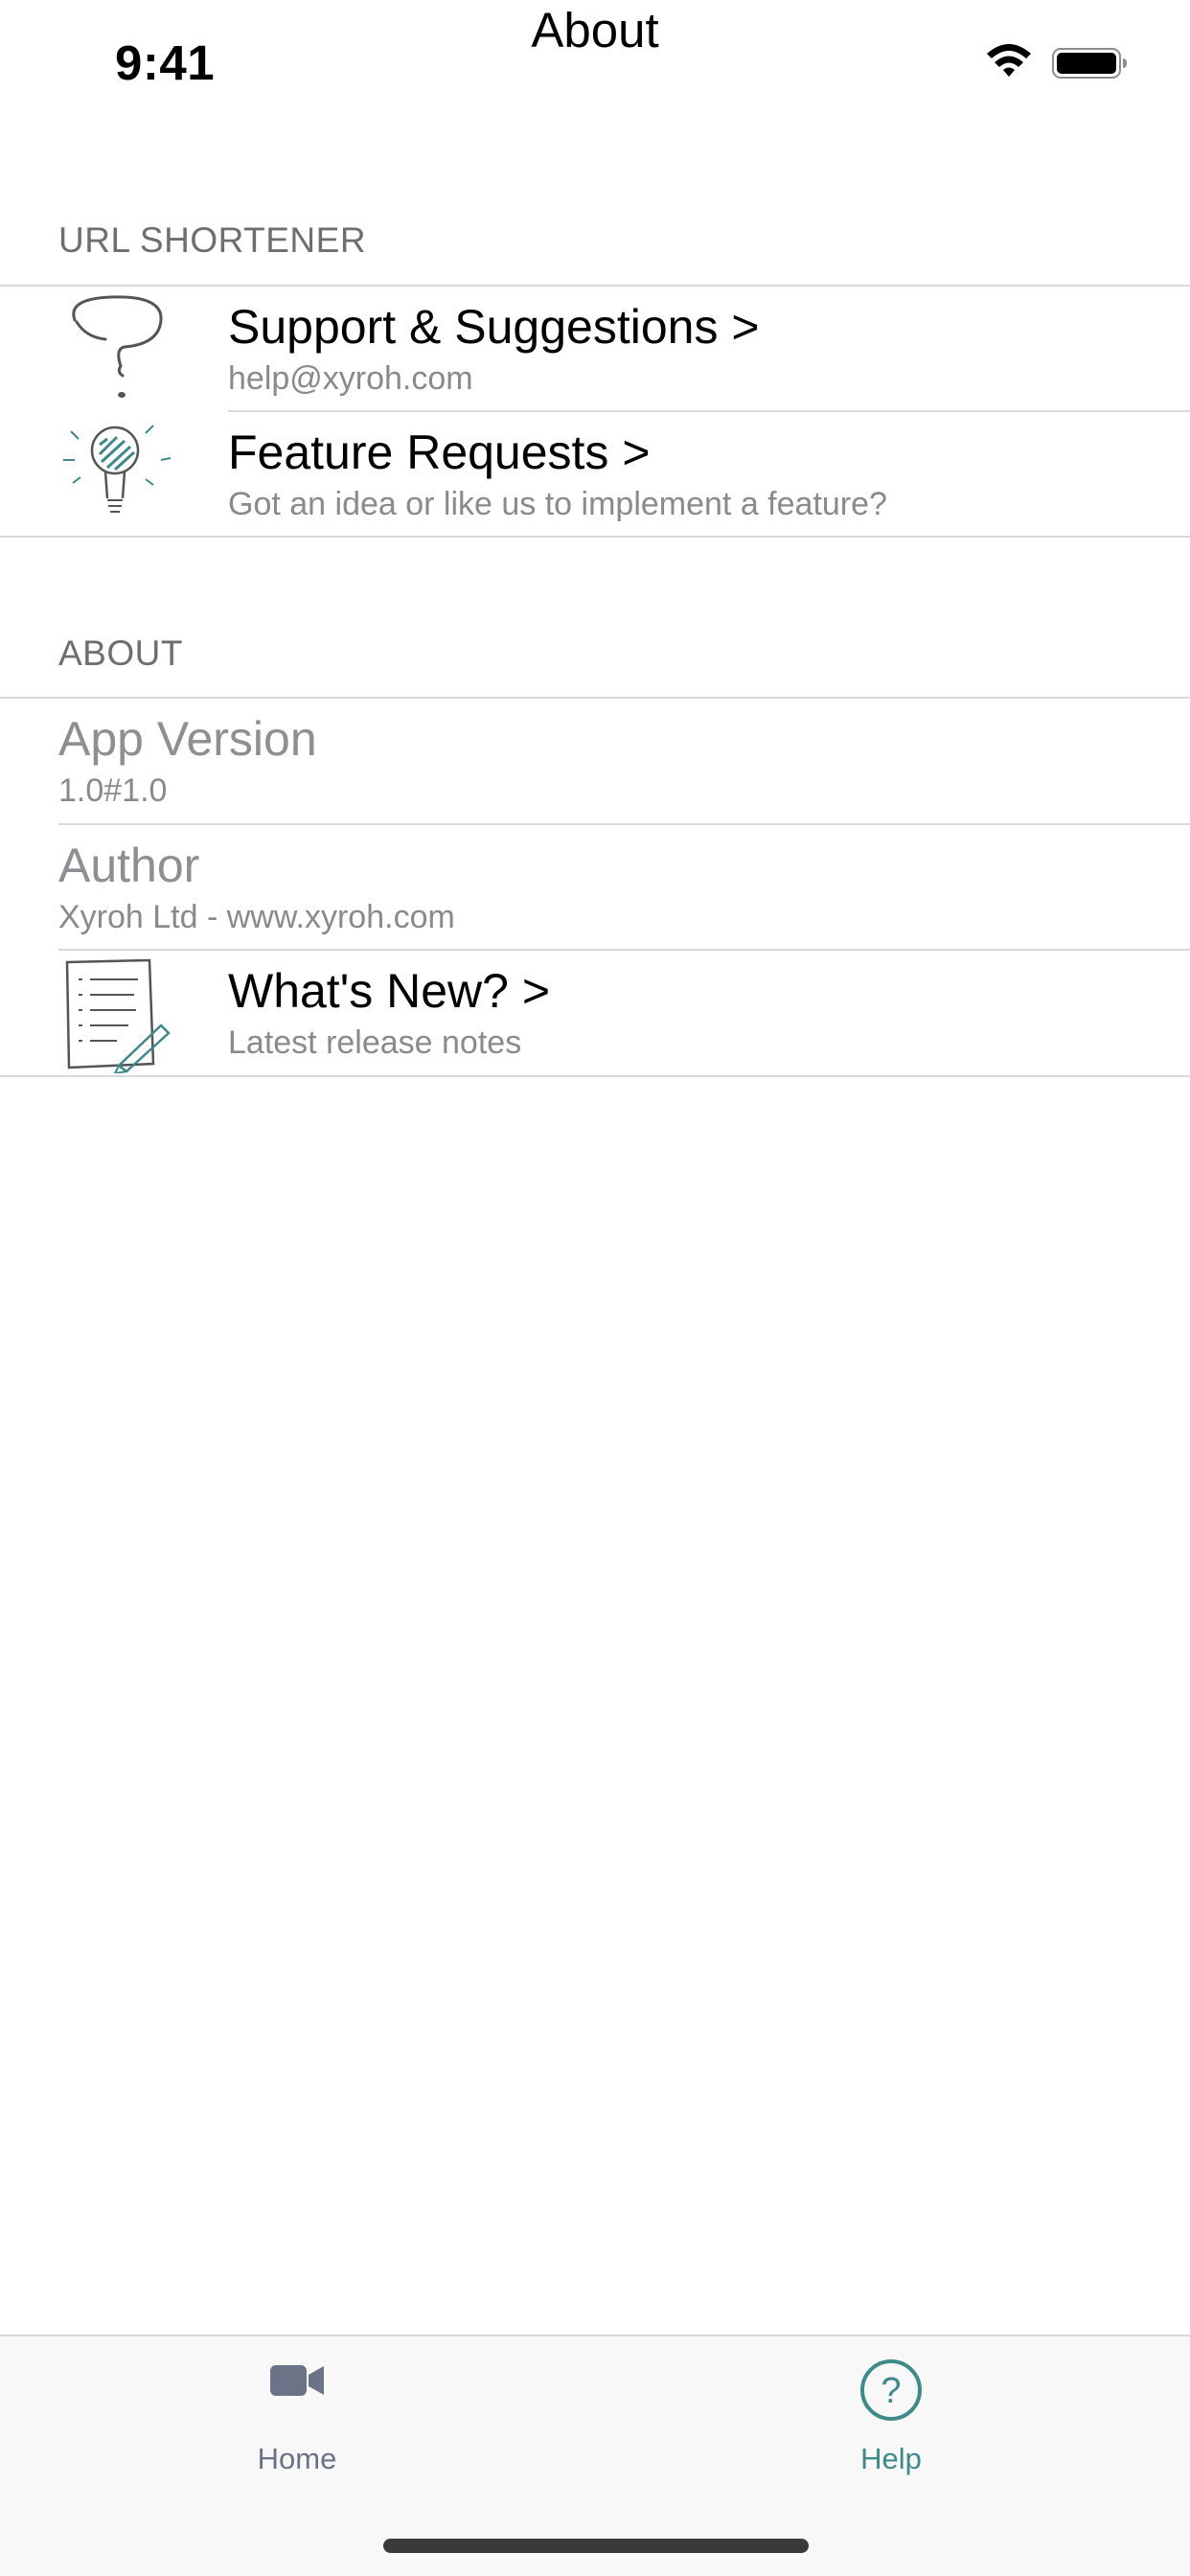 This screenshot has height=2576, width=1190. I want to click on lightbulb-sketch-icon, so click(118, 469).